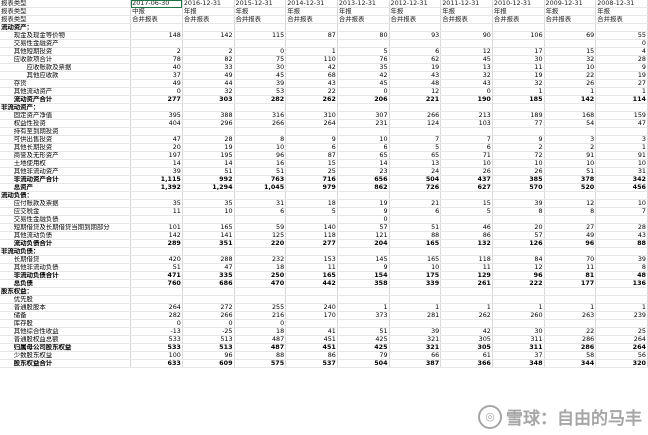 This screenshot has height=435, width=648. I want to click on value-cell: 222, so click(518, 283).